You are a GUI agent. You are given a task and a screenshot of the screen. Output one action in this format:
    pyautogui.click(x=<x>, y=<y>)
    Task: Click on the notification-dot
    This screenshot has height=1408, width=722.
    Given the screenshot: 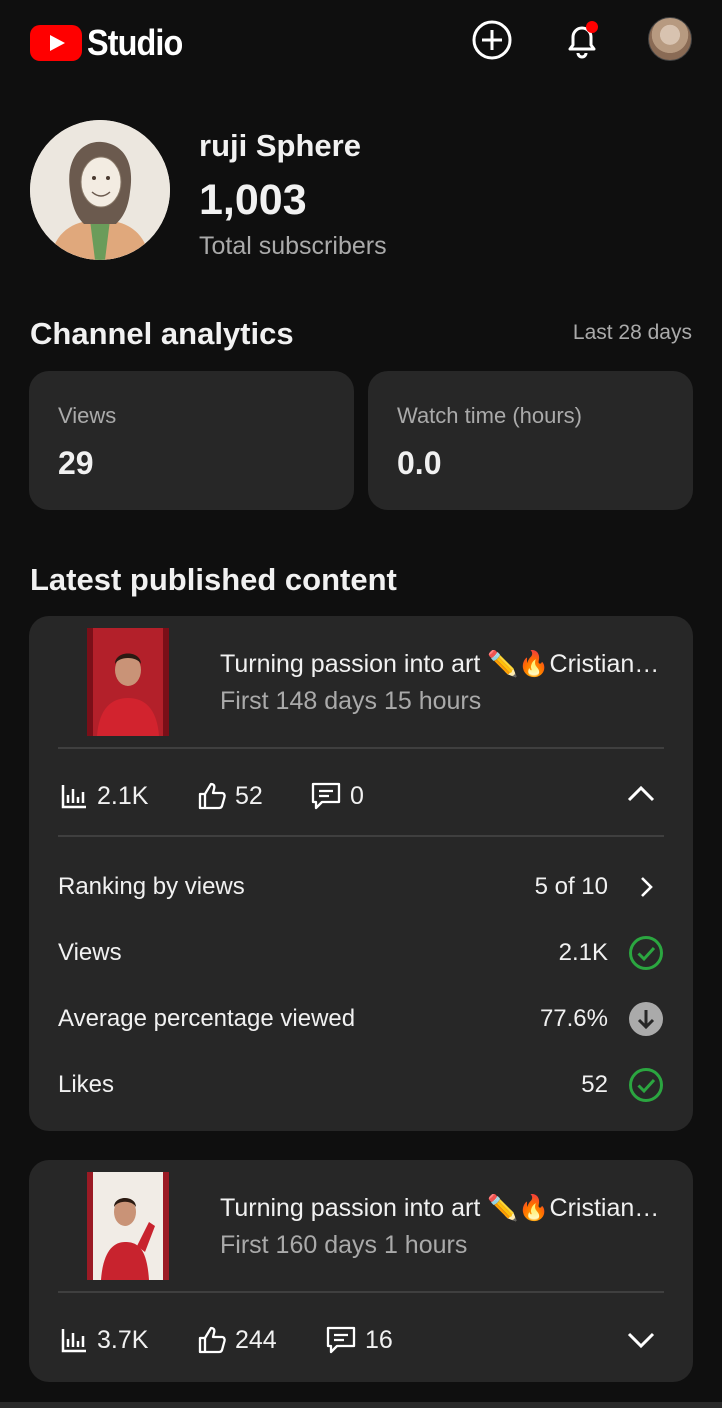 What is the action you would take?
    pyautogui.click(x=592, y=27)
    